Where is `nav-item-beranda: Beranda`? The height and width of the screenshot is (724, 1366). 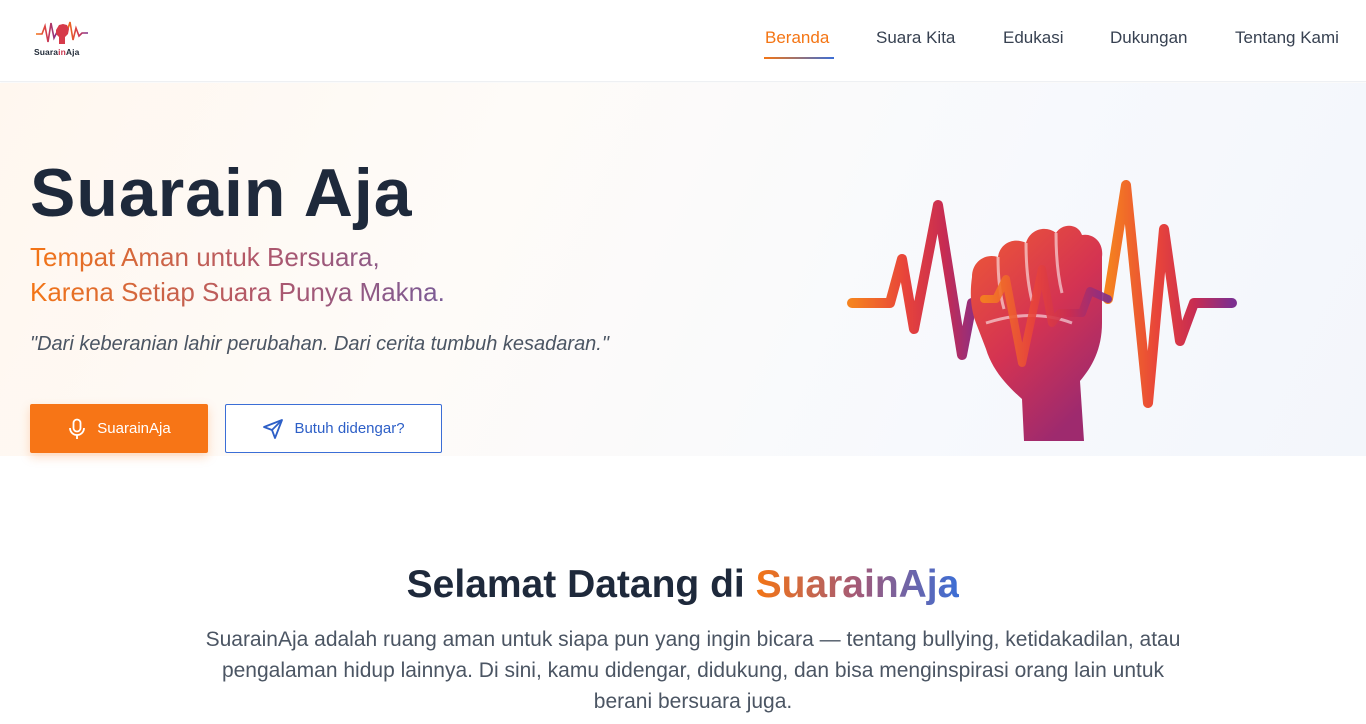 nav-item-beranda: Beranda is located at coordinates (797, 38).